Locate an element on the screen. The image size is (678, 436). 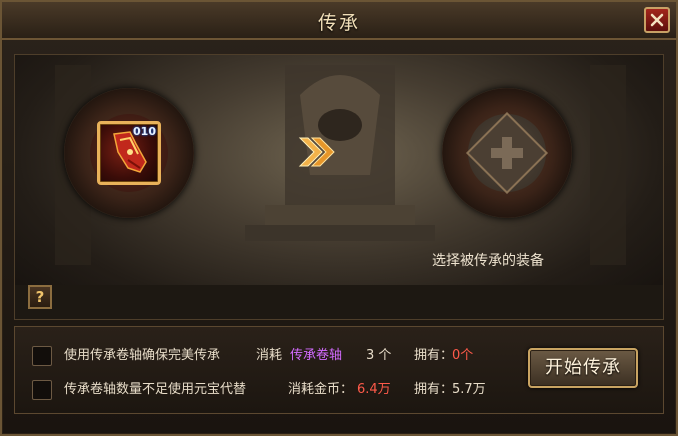
cost-quantity: 3 个 is located at coordinates (379, 355).